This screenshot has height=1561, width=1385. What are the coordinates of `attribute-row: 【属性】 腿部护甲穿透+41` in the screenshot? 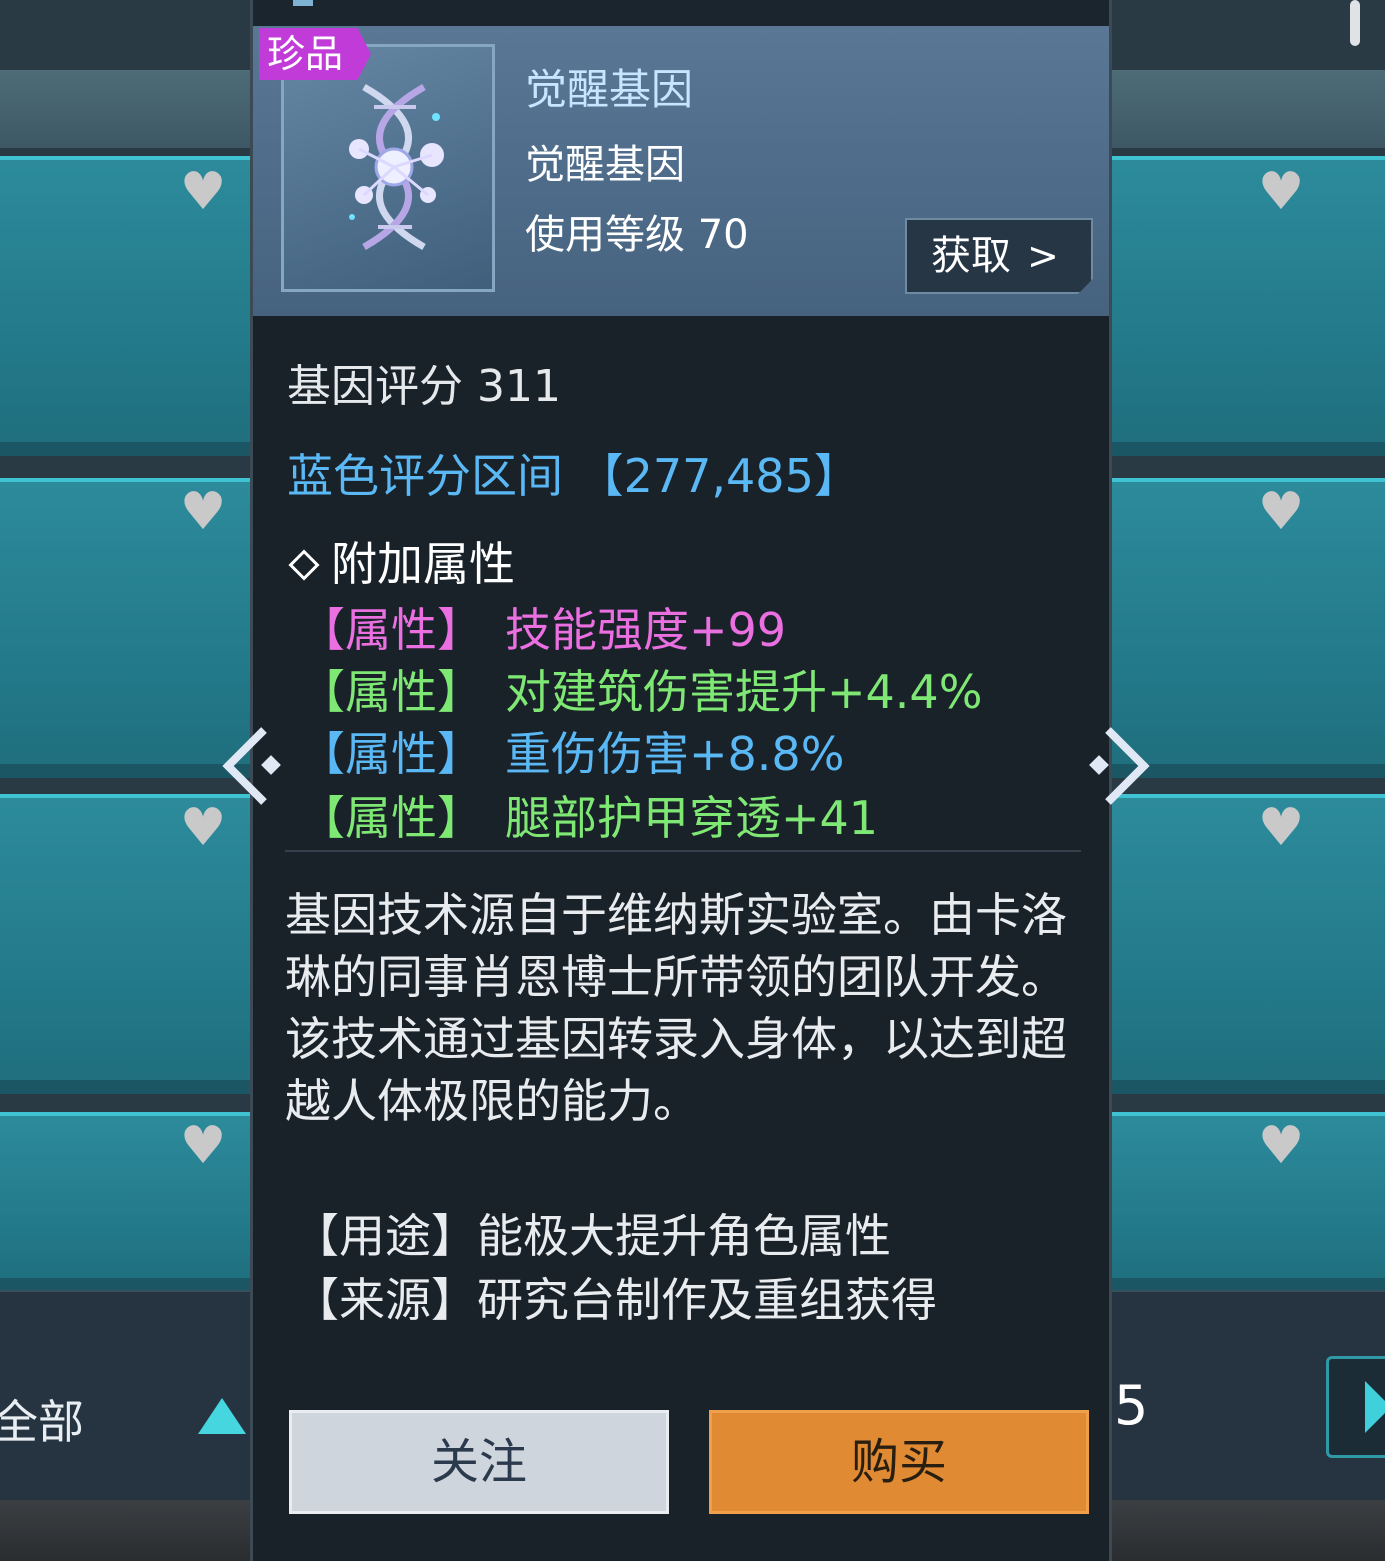 It's located at (588, 815).